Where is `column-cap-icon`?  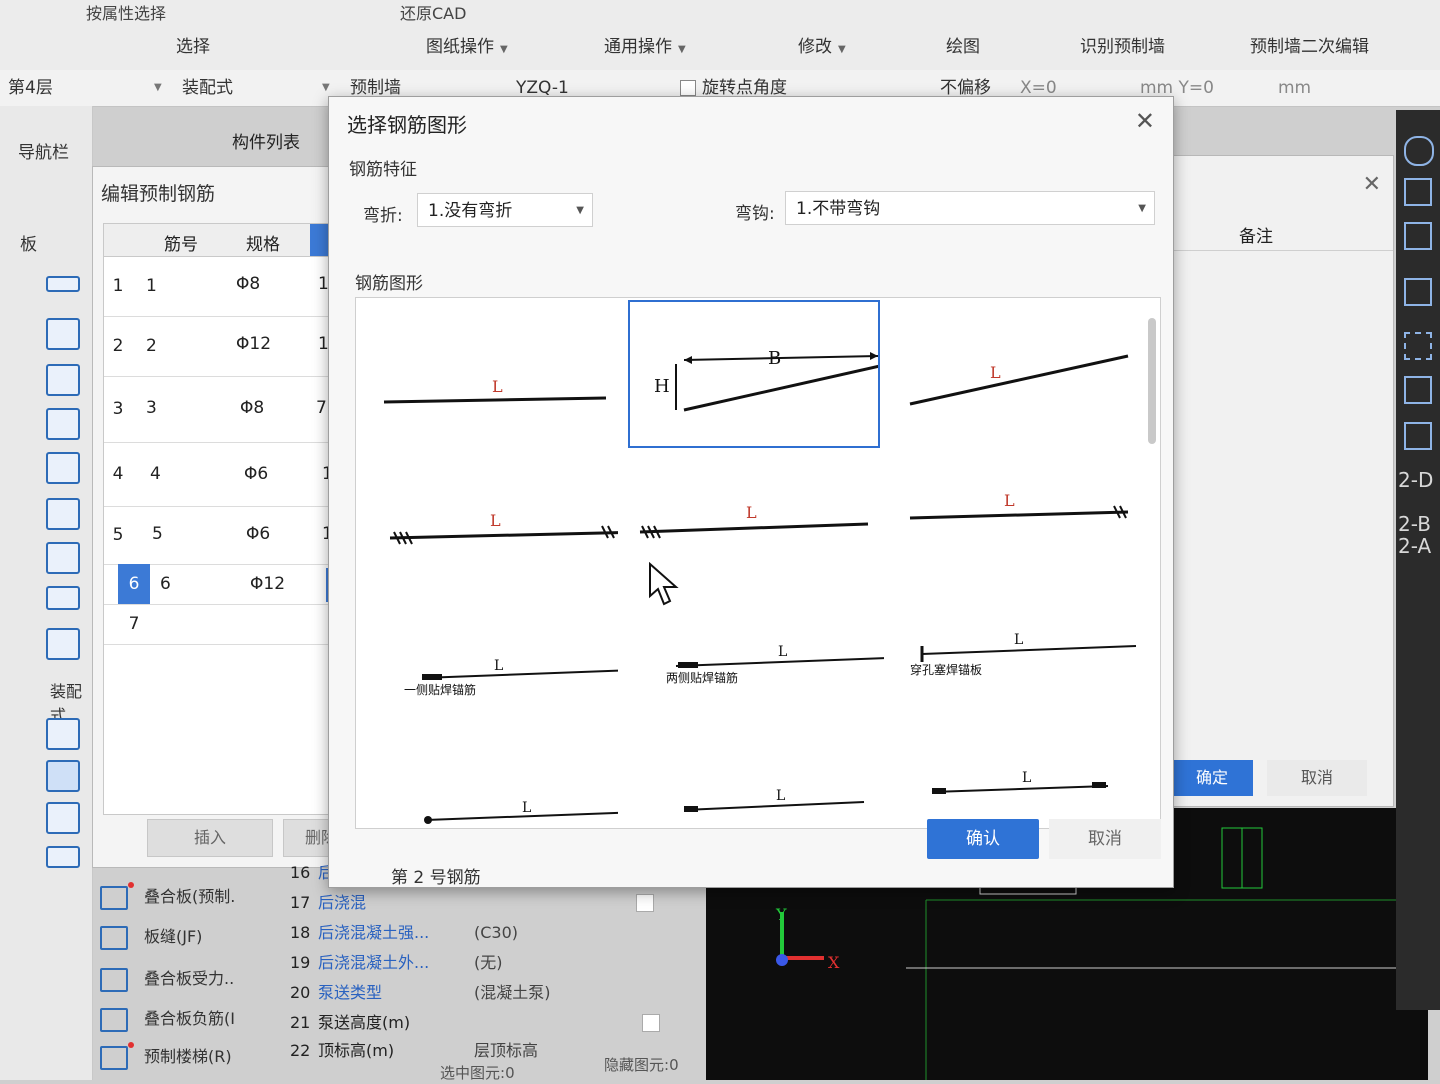
column-cap-icon is located at coordinates (63, 424).